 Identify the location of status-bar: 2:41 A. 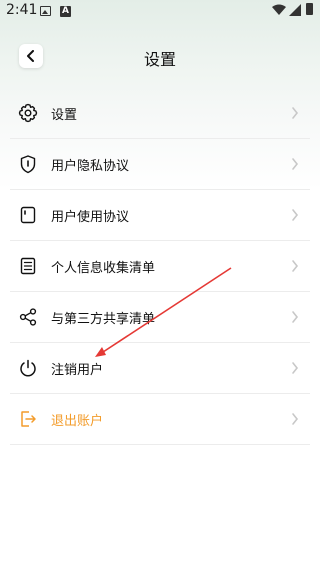
(160, 12).